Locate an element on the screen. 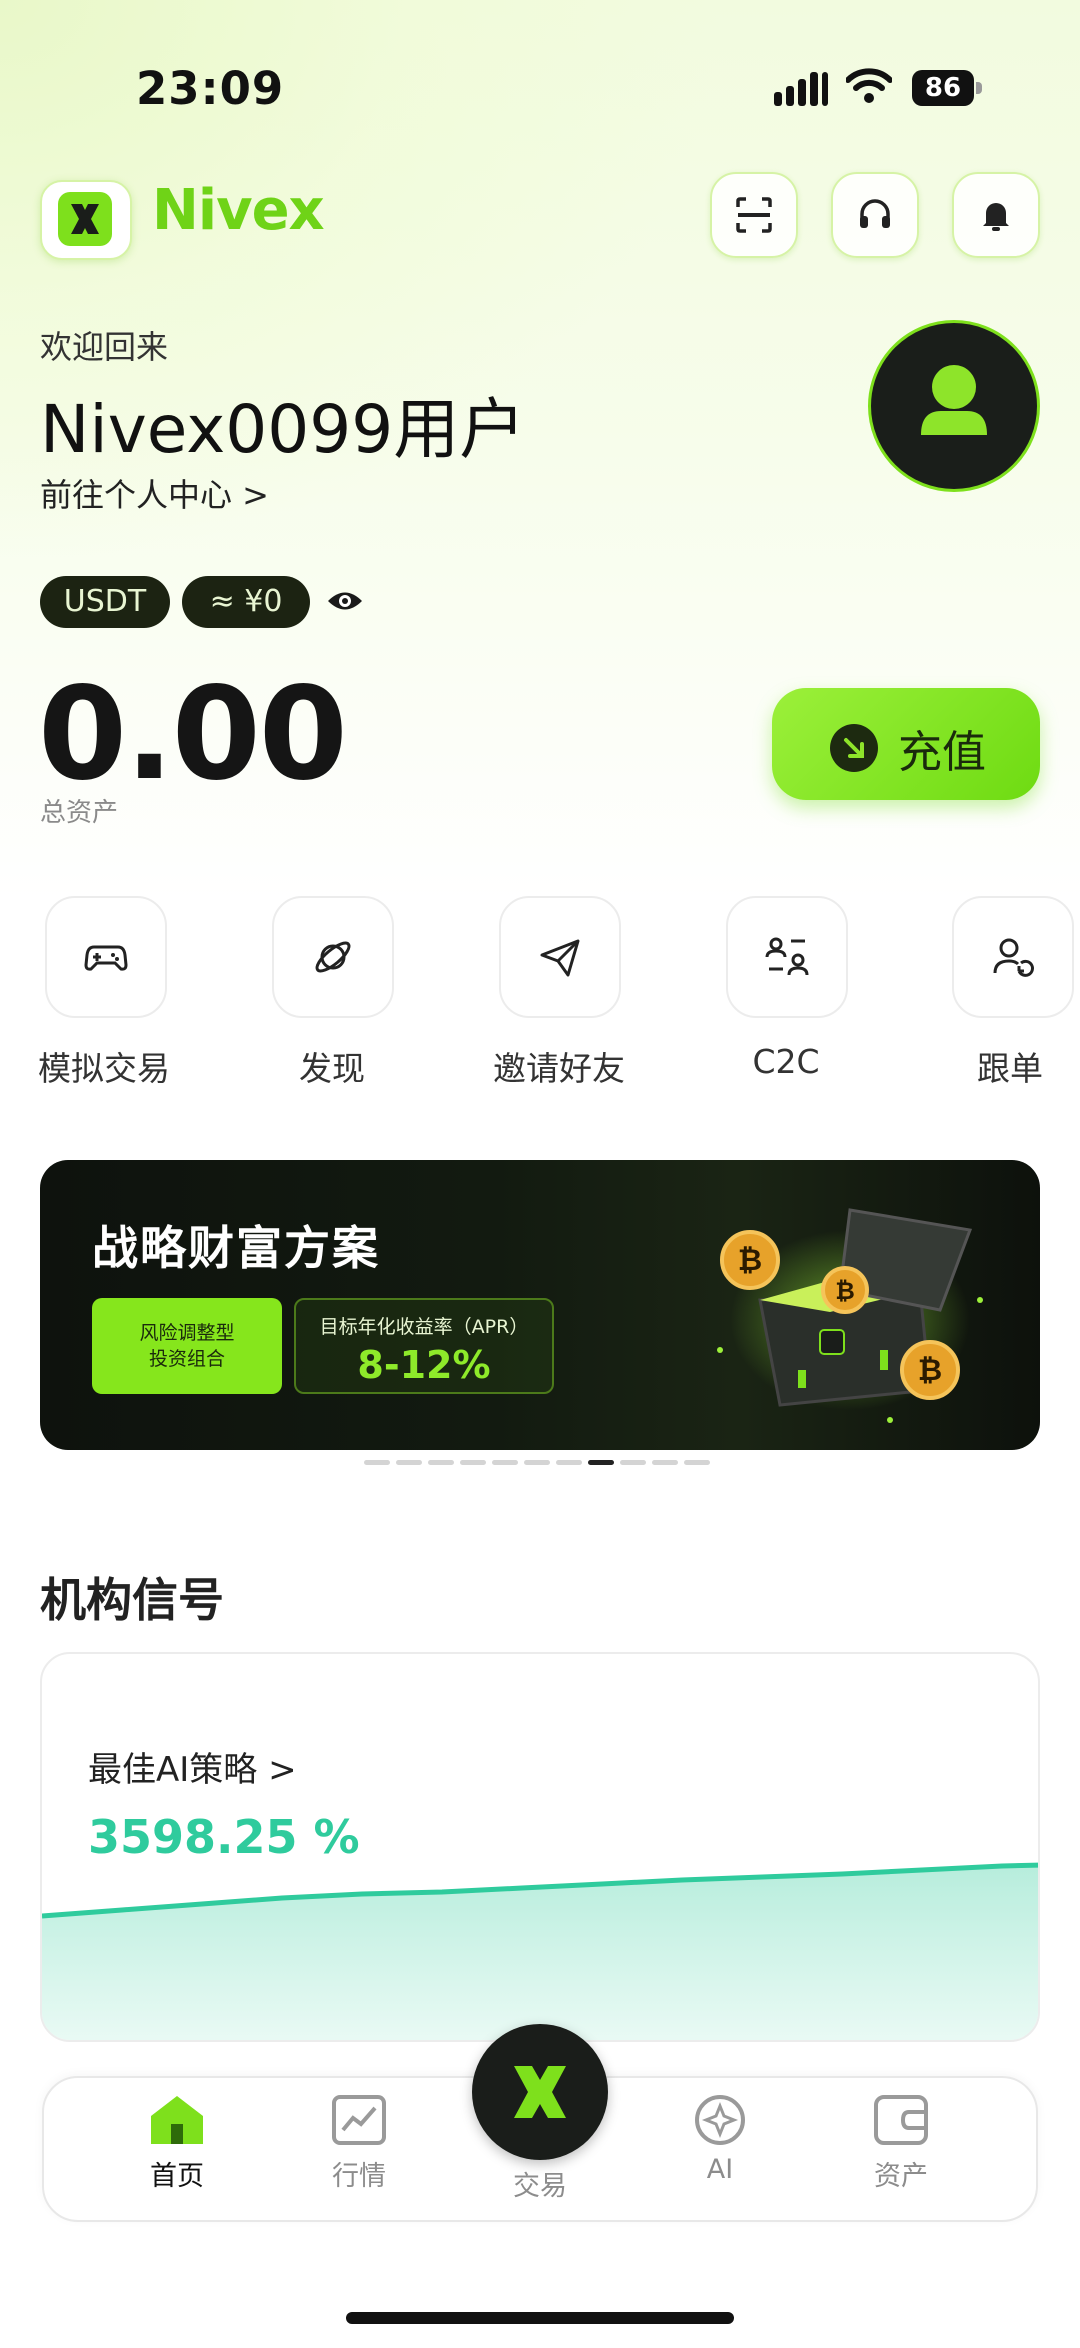  status-time: 23:09 is located at coordinates (210, 88).